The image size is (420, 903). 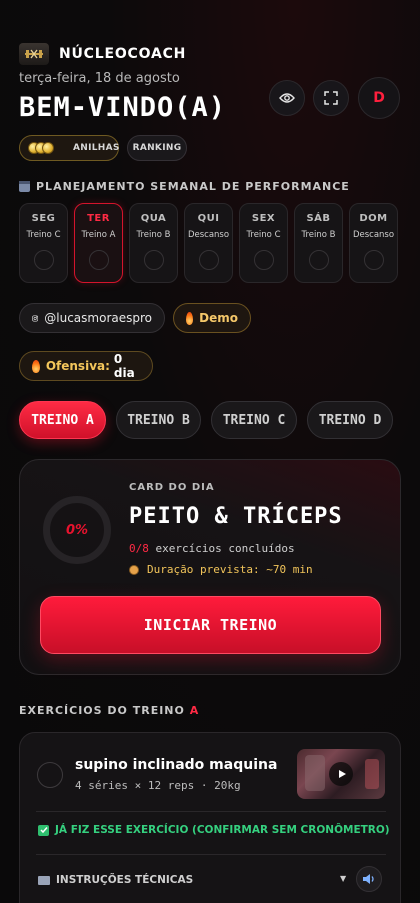 What do you see at coordinates (172, 487) in the screenshot?
I see `card-kicker: CARD DO DIA` at bounding box center [172, 487].